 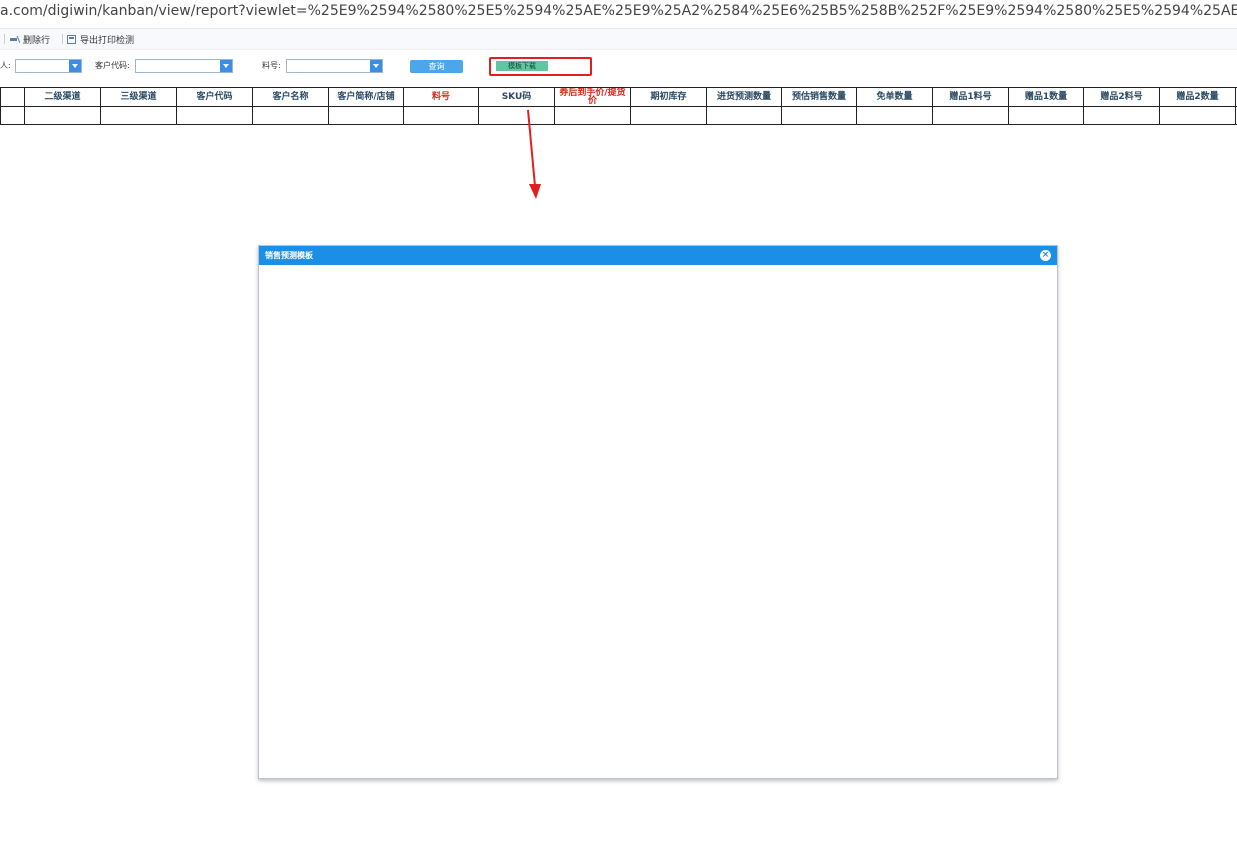 I want to click on delete-row-button: 删除行, so click(x=30, y=39).